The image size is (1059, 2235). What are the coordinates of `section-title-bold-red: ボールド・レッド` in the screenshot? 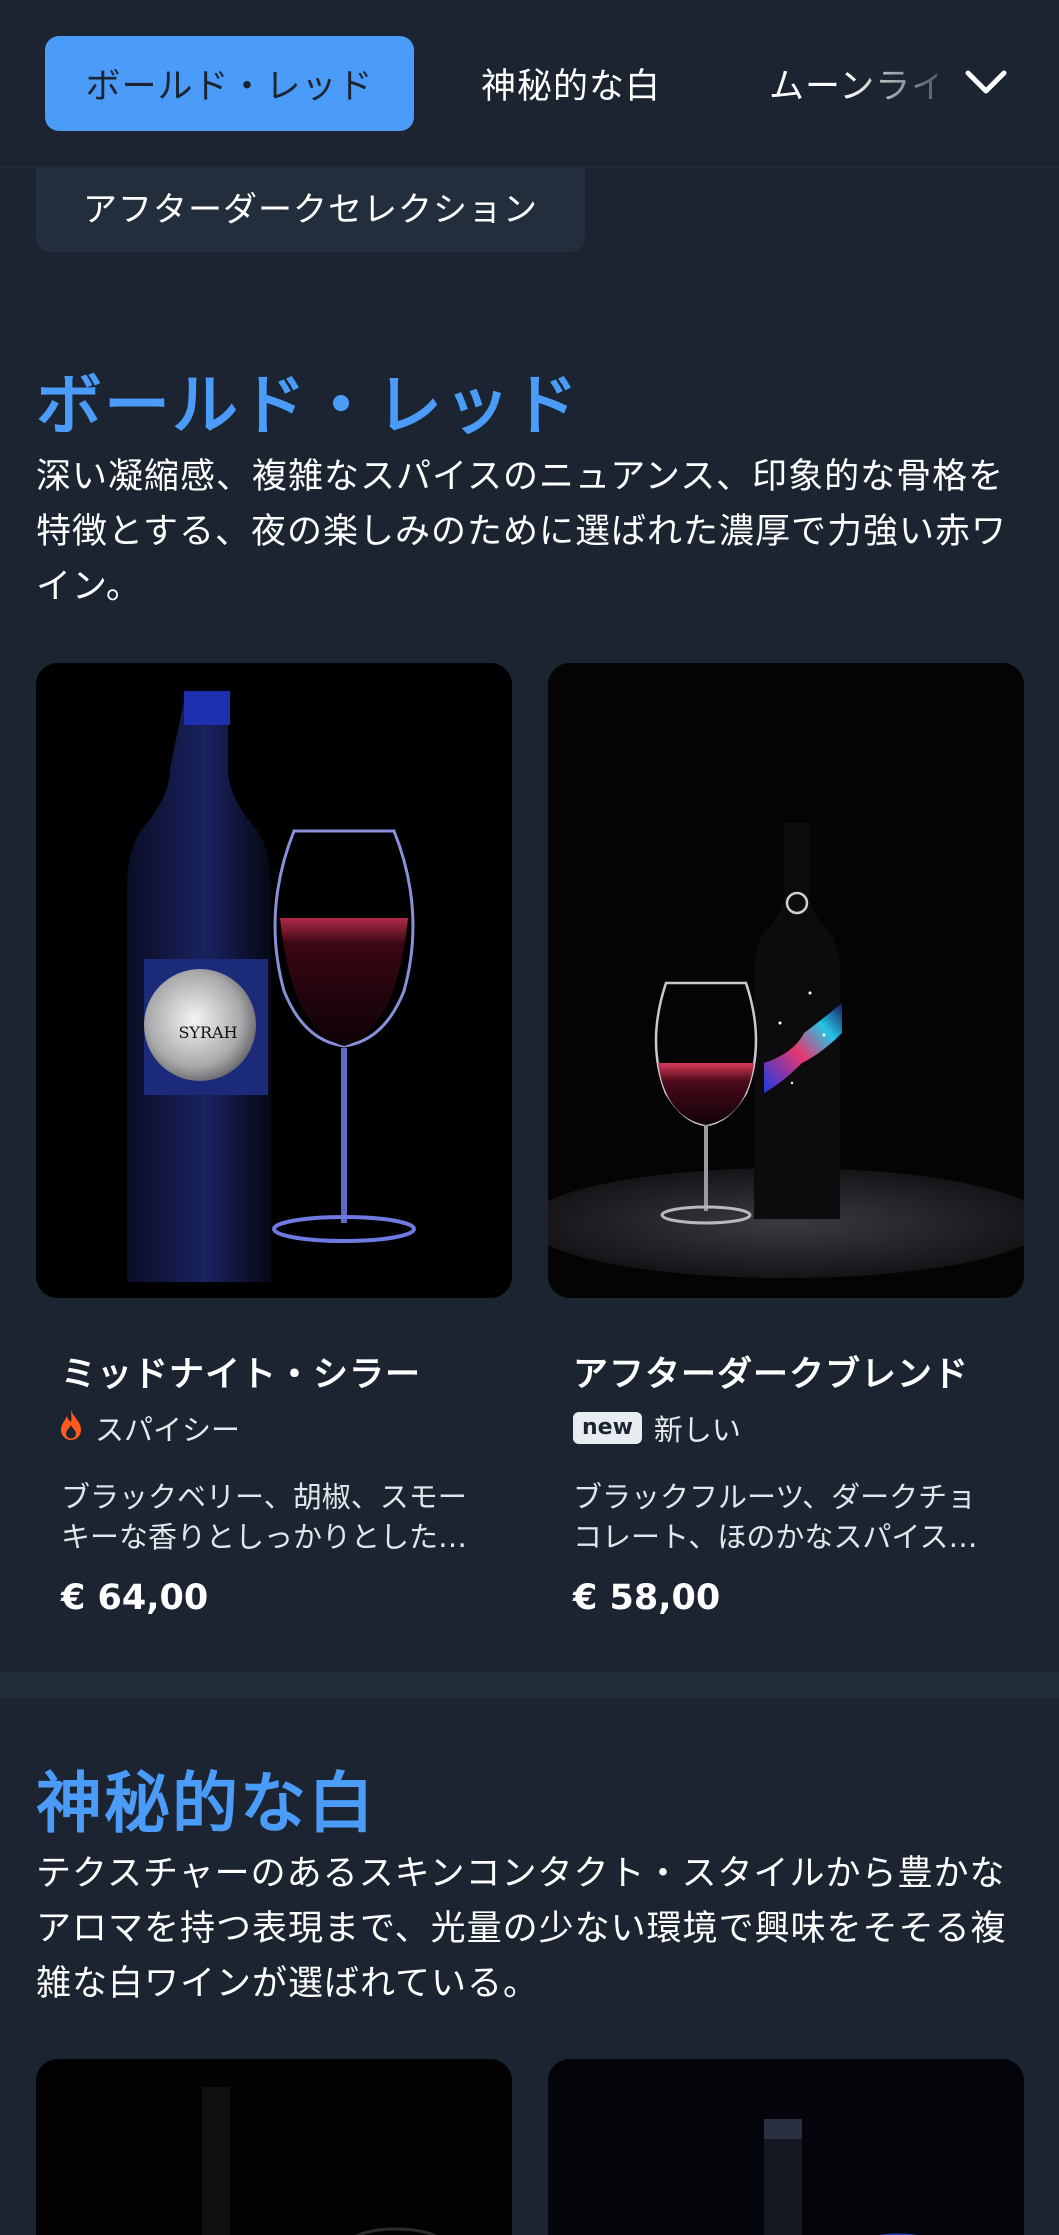 It's located at (308, 405).